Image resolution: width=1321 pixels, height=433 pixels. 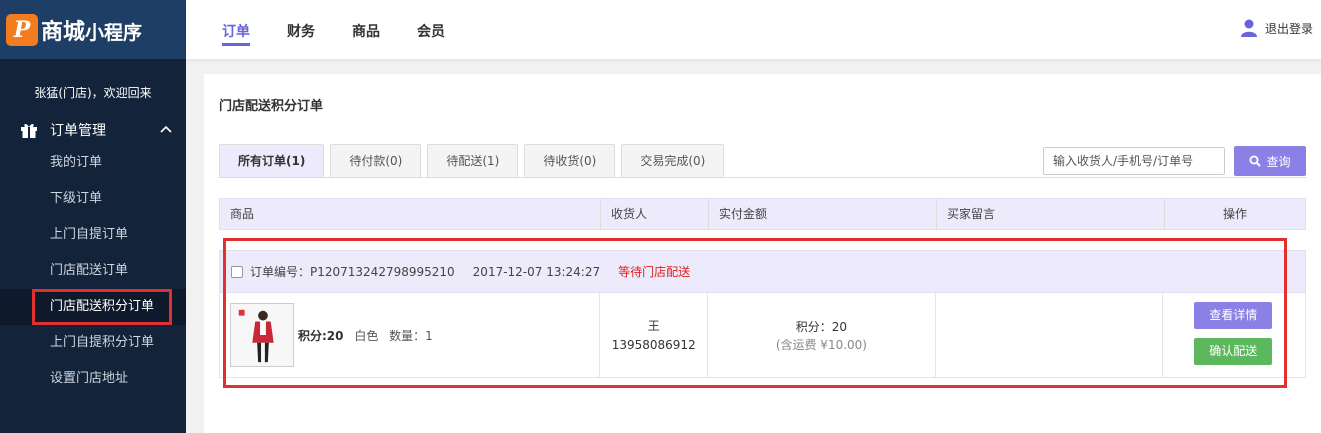 What do you see at coordinates (410, 214) in the screenshot?
I see `column-header-goods: 商品` at bounding box center [410, 214].